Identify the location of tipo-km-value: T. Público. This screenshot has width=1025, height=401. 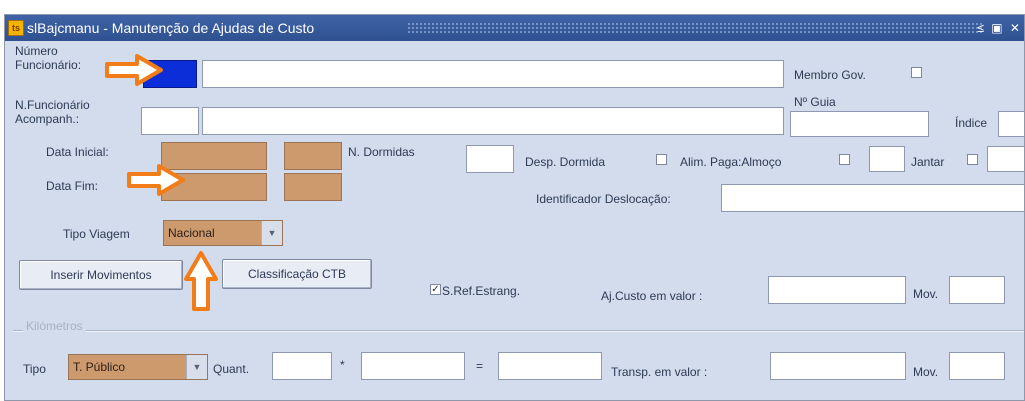
(99, 367).